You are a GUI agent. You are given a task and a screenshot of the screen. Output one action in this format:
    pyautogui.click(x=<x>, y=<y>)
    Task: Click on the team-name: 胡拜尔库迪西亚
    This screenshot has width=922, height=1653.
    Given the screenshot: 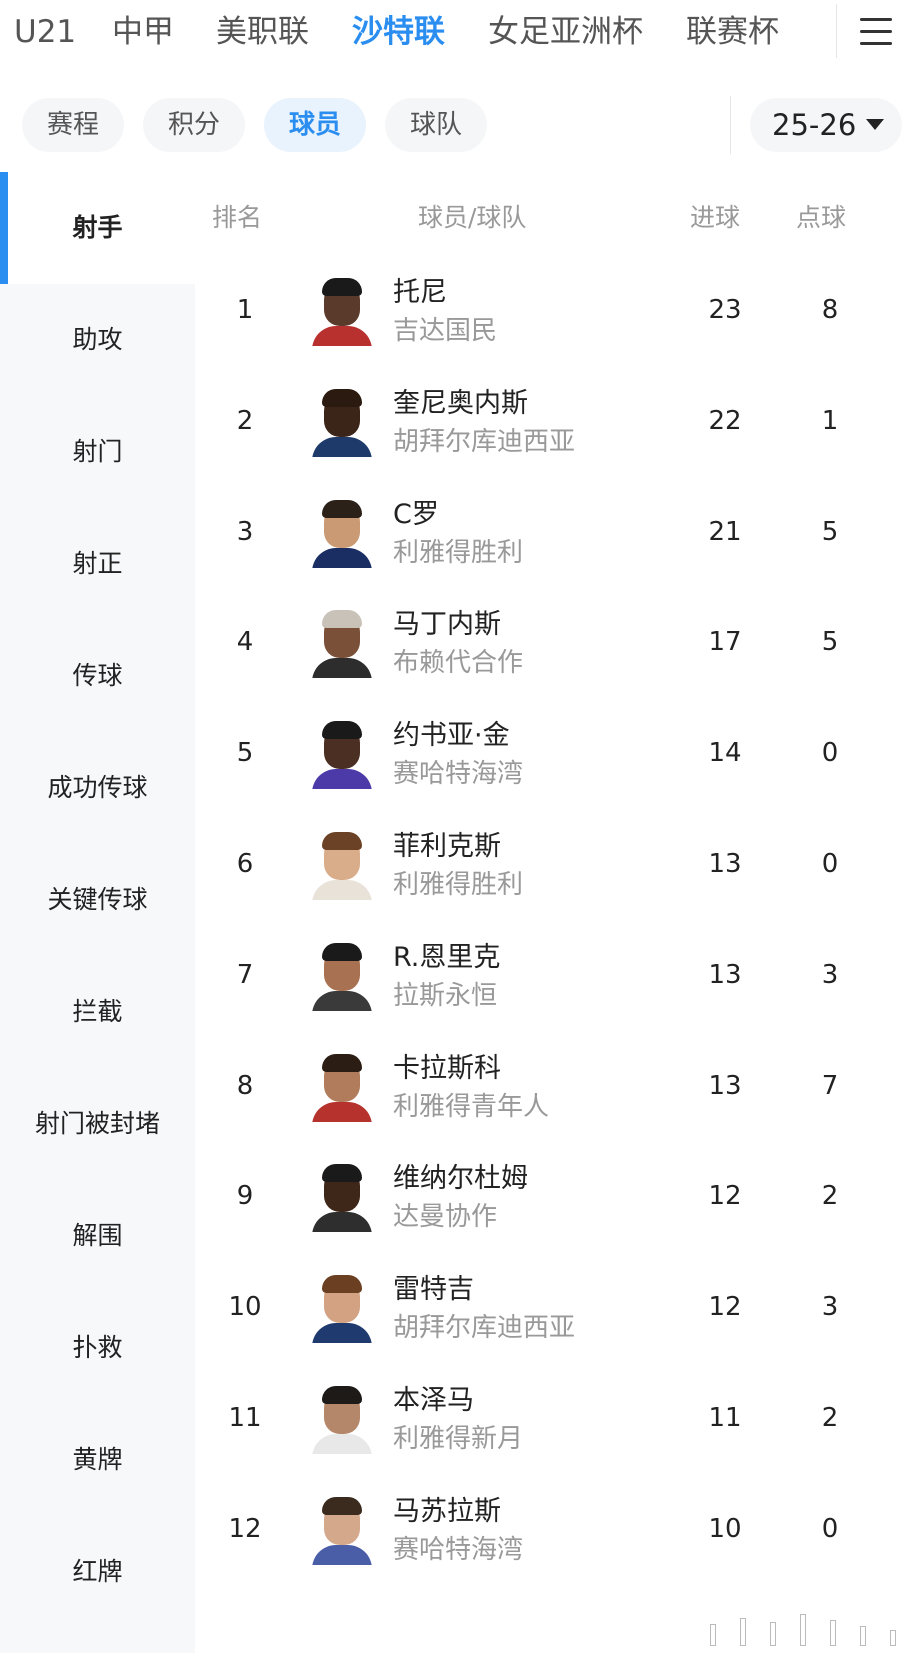 What is the action you would take?
    pyautogui.click(x=484, y=442)
    